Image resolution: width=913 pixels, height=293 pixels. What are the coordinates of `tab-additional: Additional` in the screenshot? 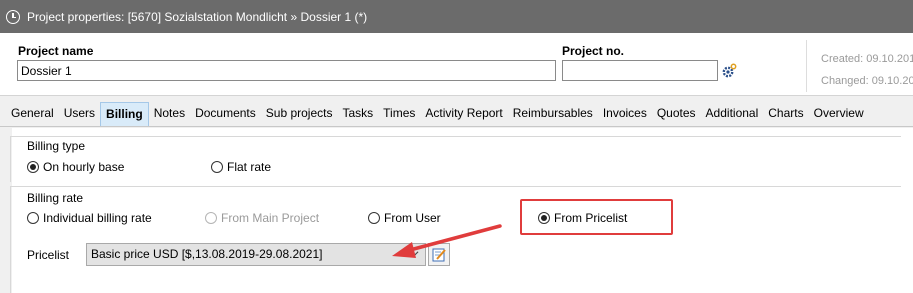 It's located at (732, 114).